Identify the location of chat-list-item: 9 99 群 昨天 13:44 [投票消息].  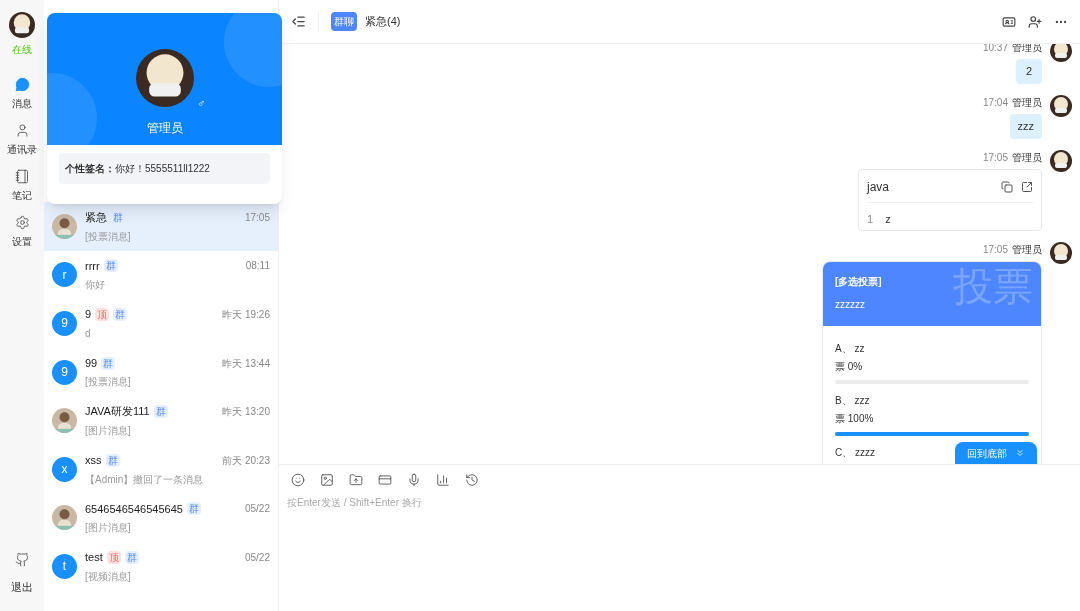
(161, 372).